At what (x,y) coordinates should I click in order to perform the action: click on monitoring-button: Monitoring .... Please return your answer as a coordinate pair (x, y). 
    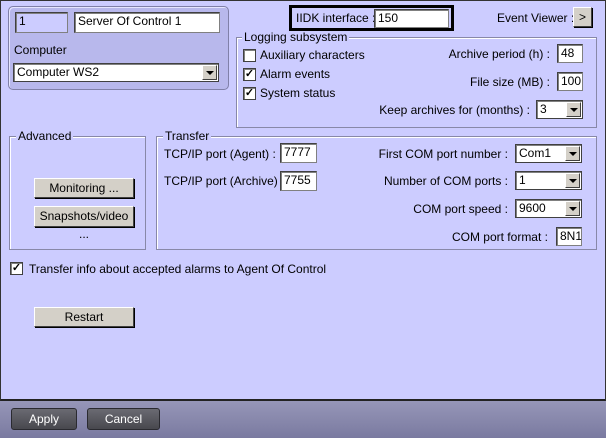
    Looking at the image, I should click on (84, 188).